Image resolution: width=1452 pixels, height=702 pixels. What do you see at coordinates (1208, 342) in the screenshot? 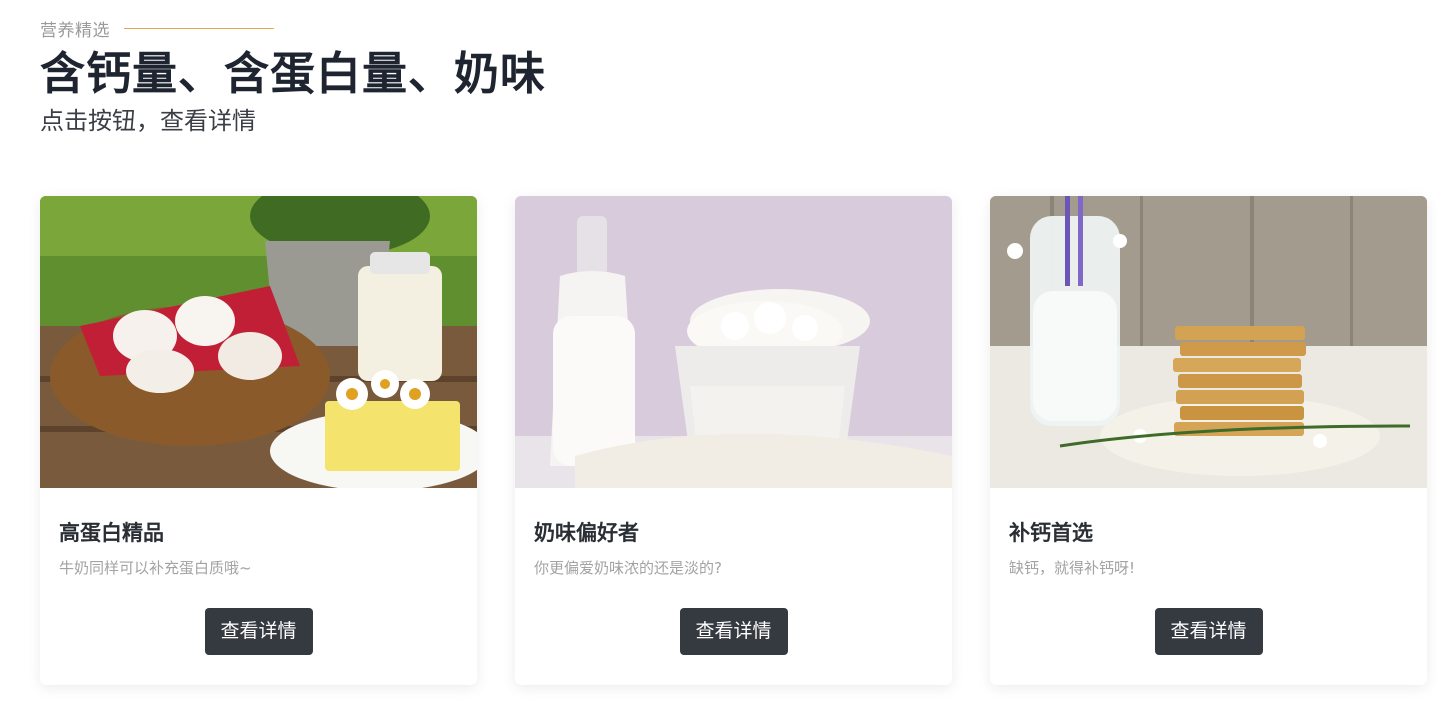
I see `milk-jar-crackers-image` at bounding box center [1208, 342].